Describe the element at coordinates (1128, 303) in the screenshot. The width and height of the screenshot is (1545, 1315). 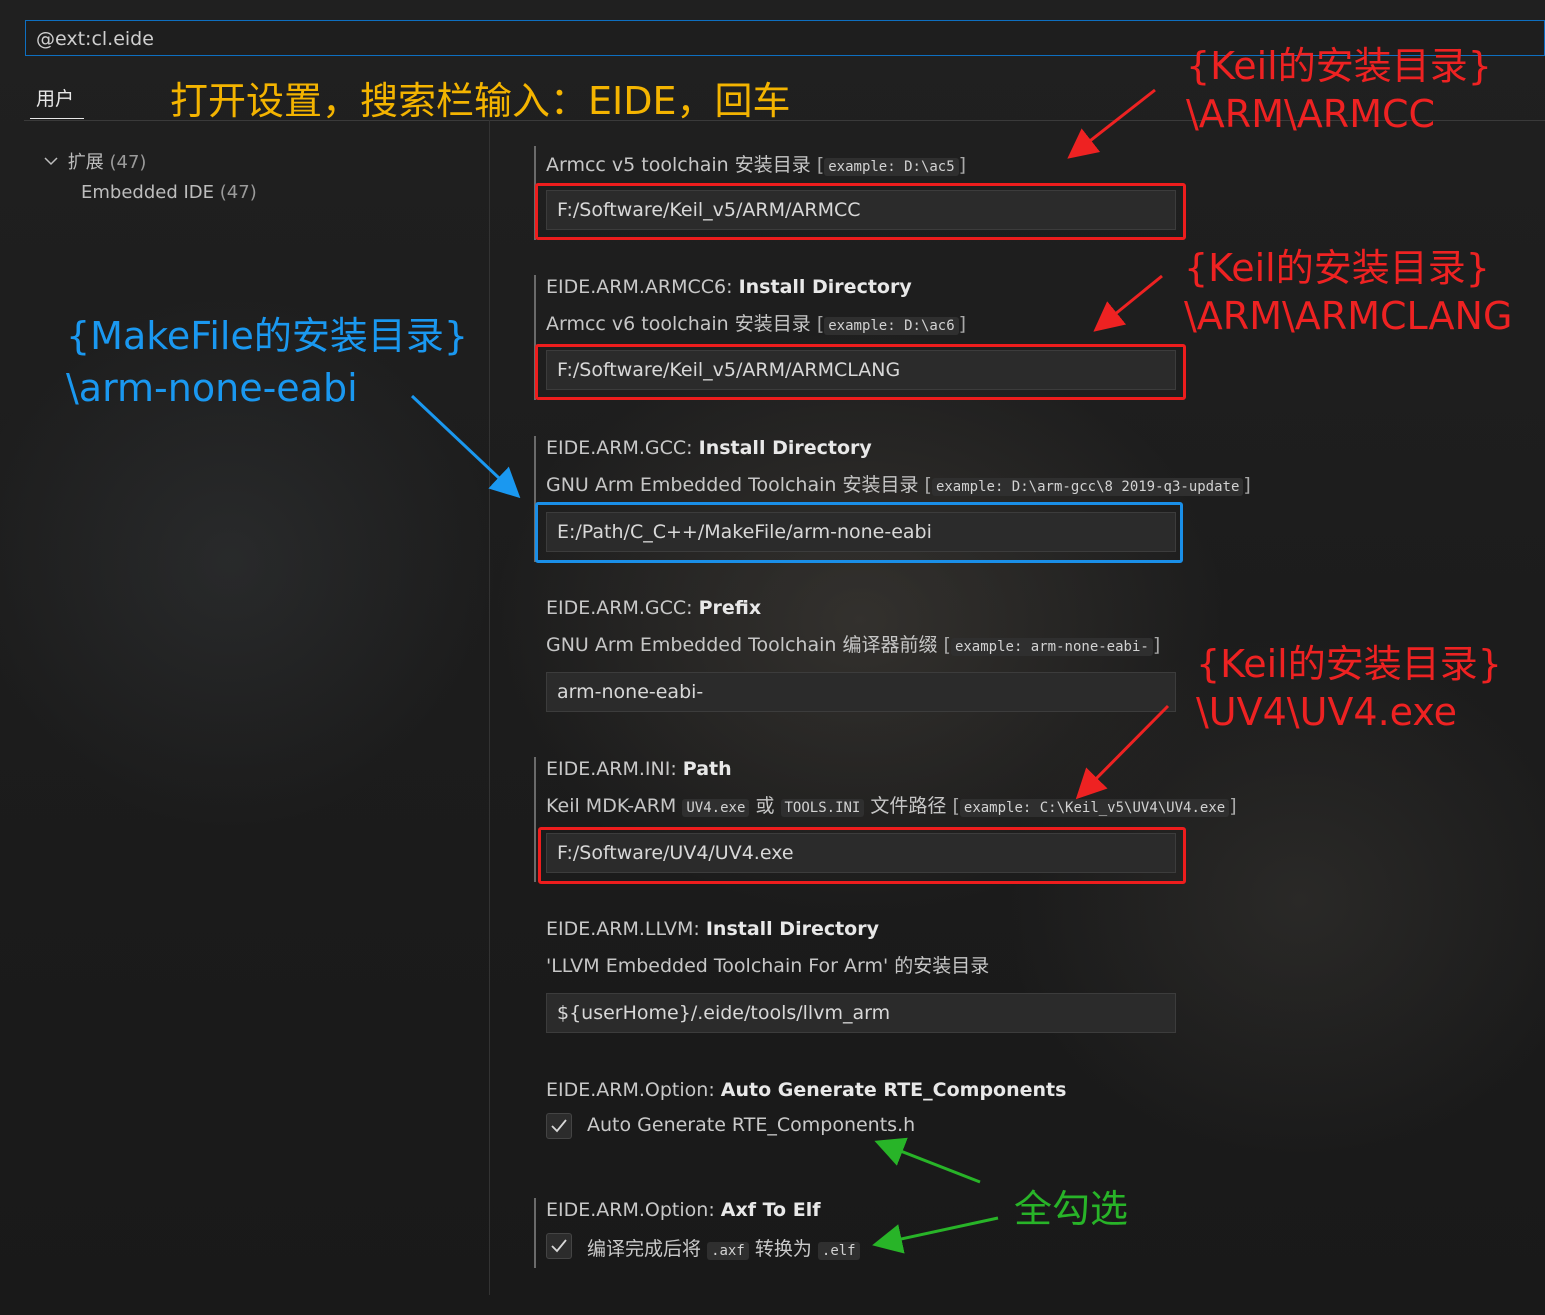
I see `arrow-armclang` at that location.